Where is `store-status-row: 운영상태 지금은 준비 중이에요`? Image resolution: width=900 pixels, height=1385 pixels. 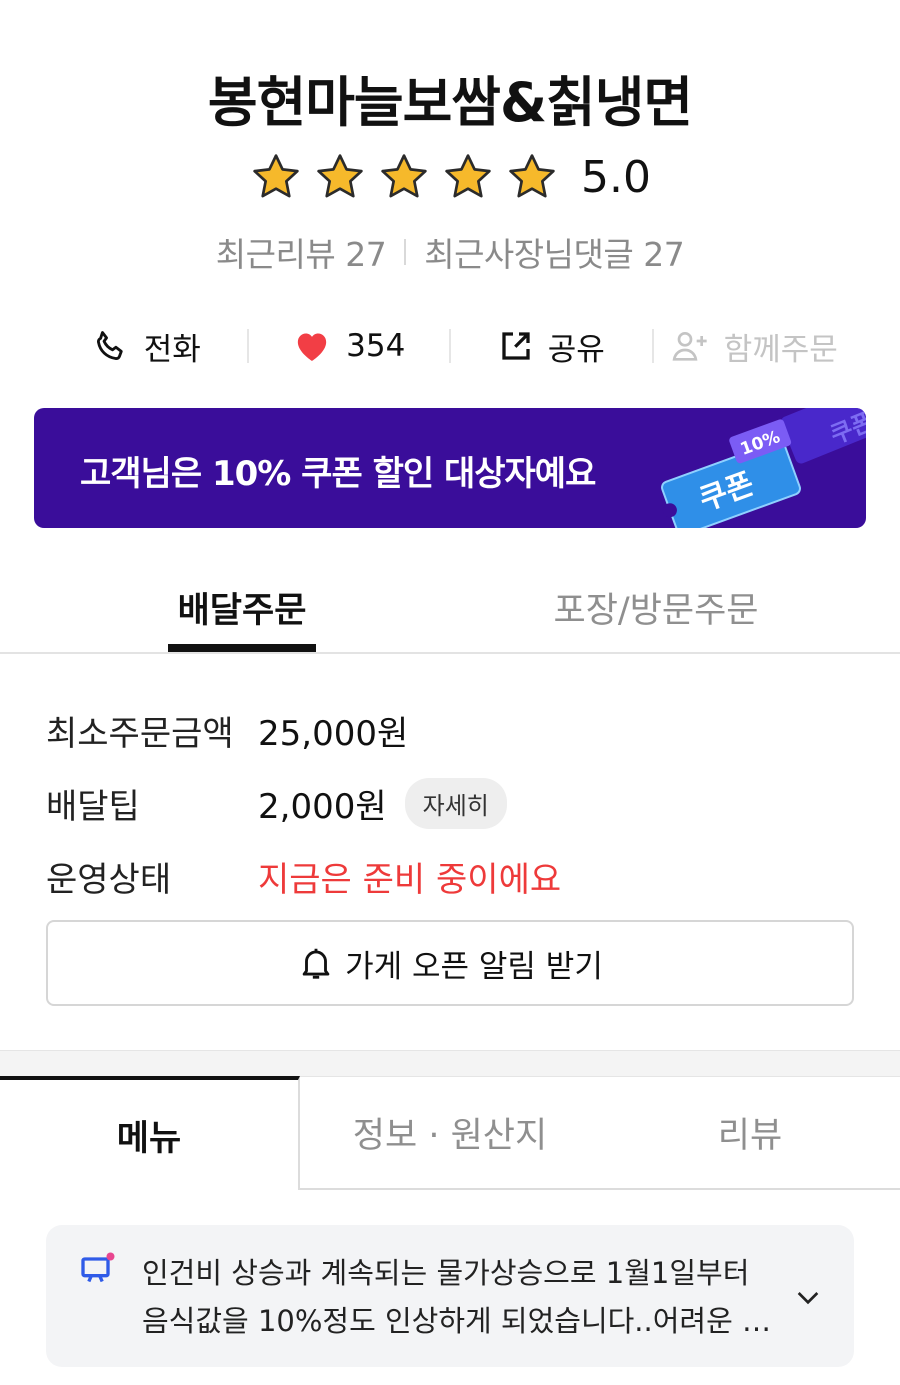 store-status-row: 운영상태 지금은 준비 중이에요 is located at coordinates (303, 876).